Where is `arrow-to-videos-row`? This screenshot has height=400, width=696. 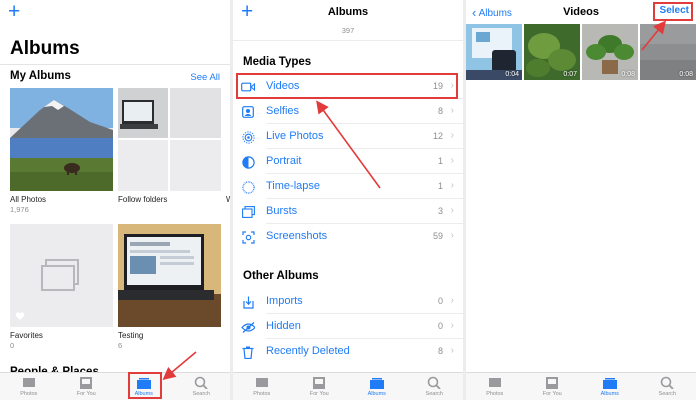
arrow-to-videos-row is located at coordinates (348, 144).